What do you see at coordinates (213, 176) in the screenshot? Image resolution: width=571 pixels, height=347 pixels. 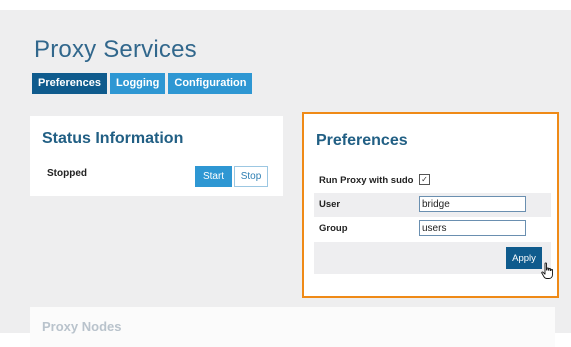 I see `start-button: Start` at bounding box center [213, 176].